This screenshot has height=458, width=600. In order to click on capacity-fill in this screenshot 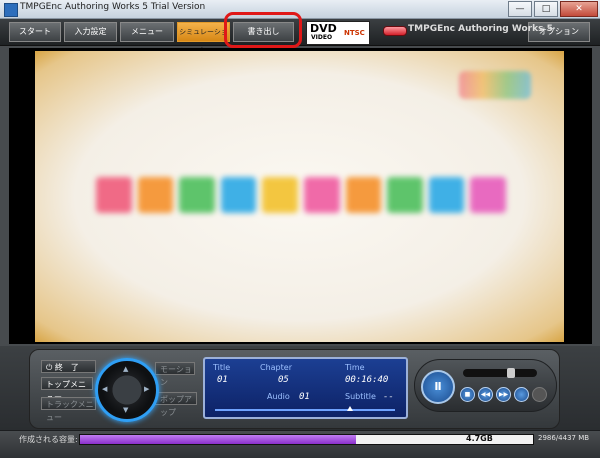, I will do `click(218, 439)`.